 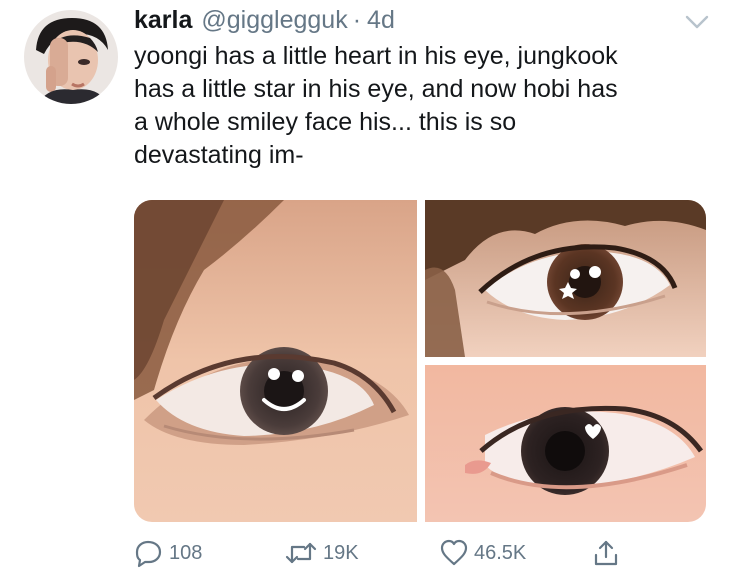 I want to click on chevron-down-icon, so click(x=697, y=22).